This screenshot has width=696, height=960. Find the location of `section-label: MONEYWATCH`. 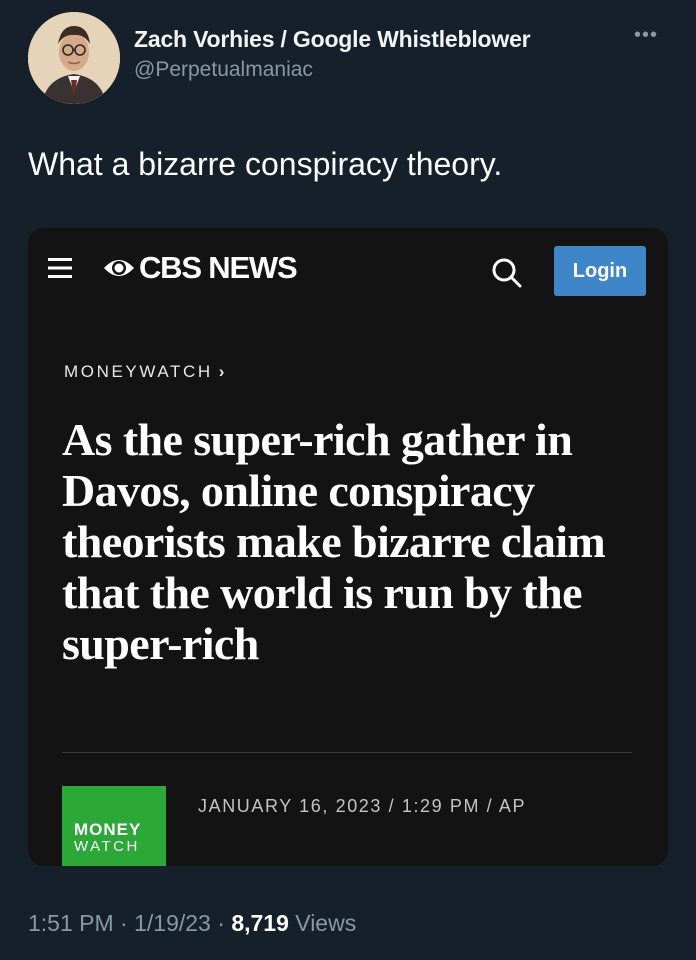

section-label: MONEYWATCH is located at coordinates (138, 371).